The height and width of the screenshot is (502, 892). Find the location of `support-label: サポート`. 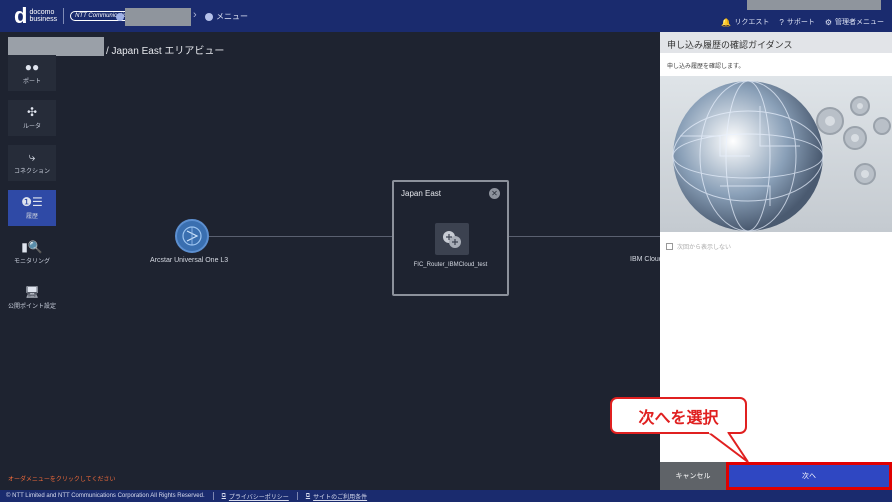

support-label: サポート is located at coordinates (800, 22).